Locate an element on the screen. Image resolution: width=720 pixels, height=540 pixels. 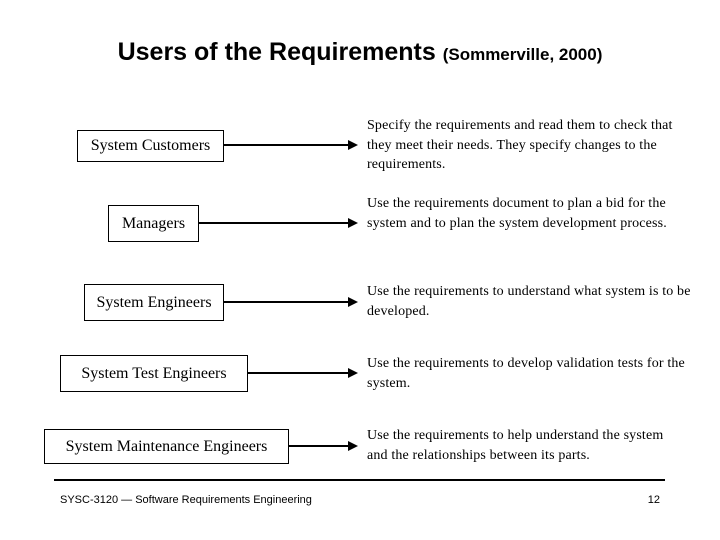
arrow-system-maintenance-engineers is located at coordinates (323, 446).